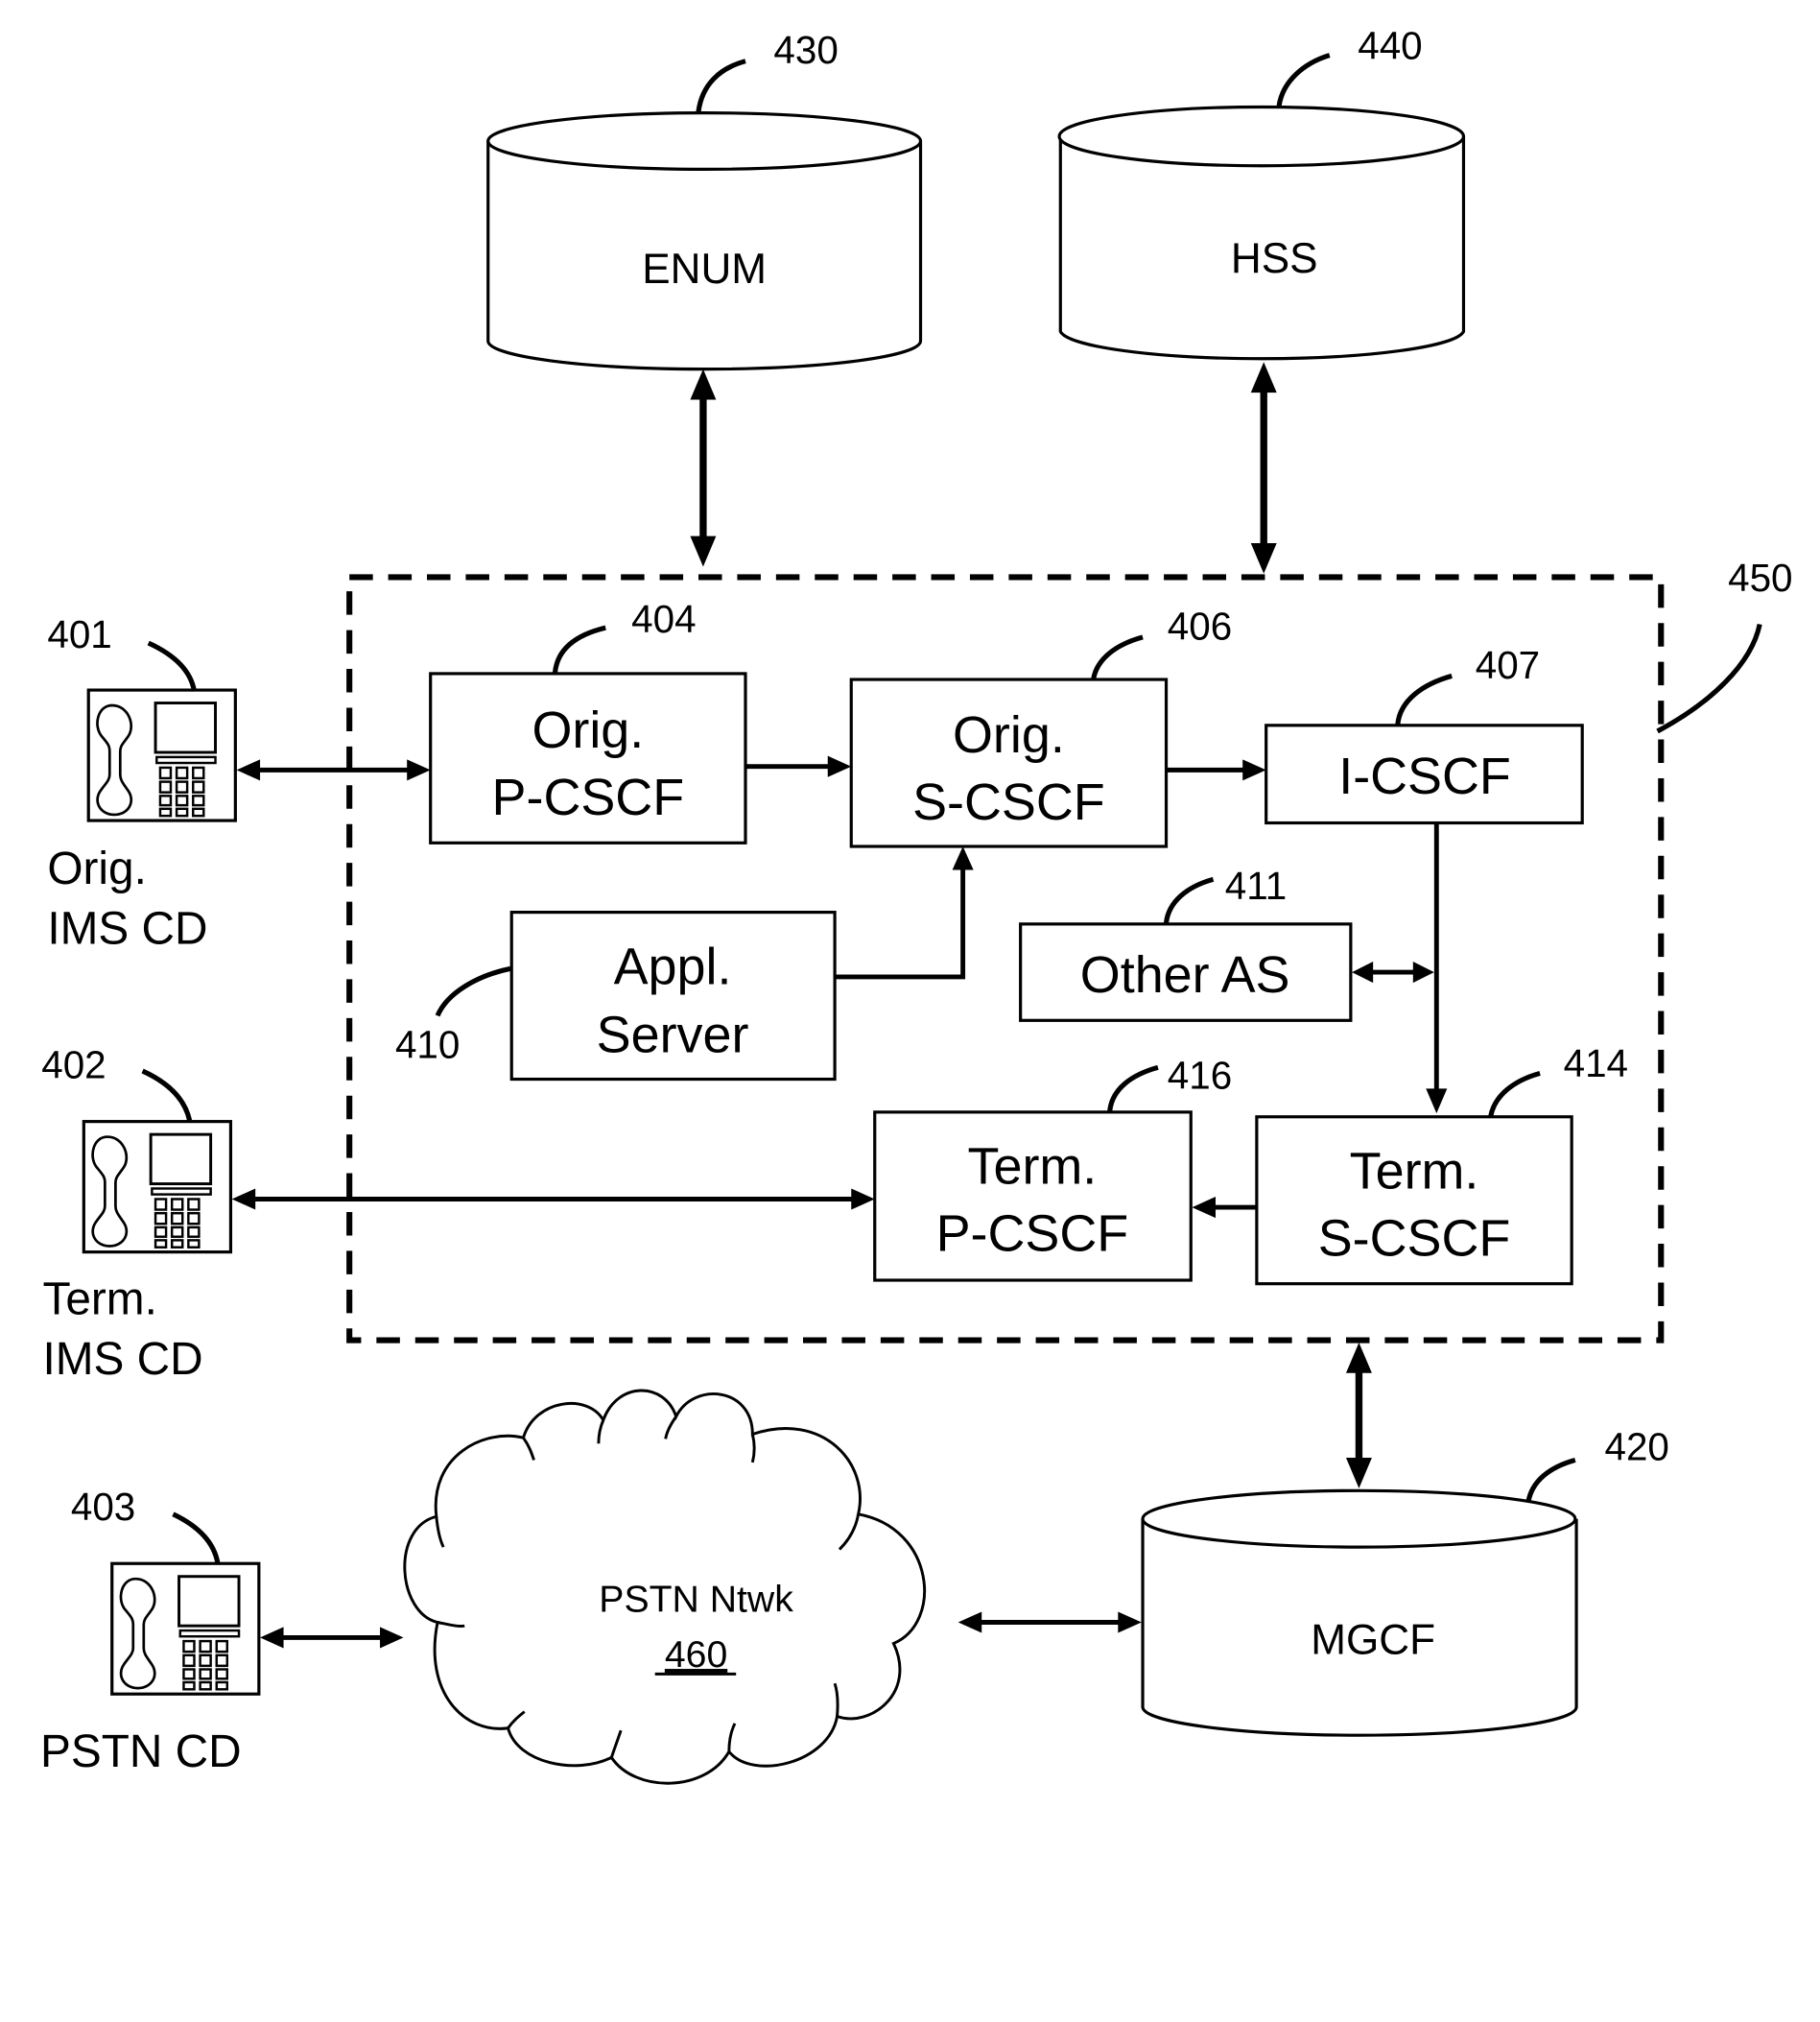  I want to click on orig-pcscf-line1: Orig., so click(588, 730).